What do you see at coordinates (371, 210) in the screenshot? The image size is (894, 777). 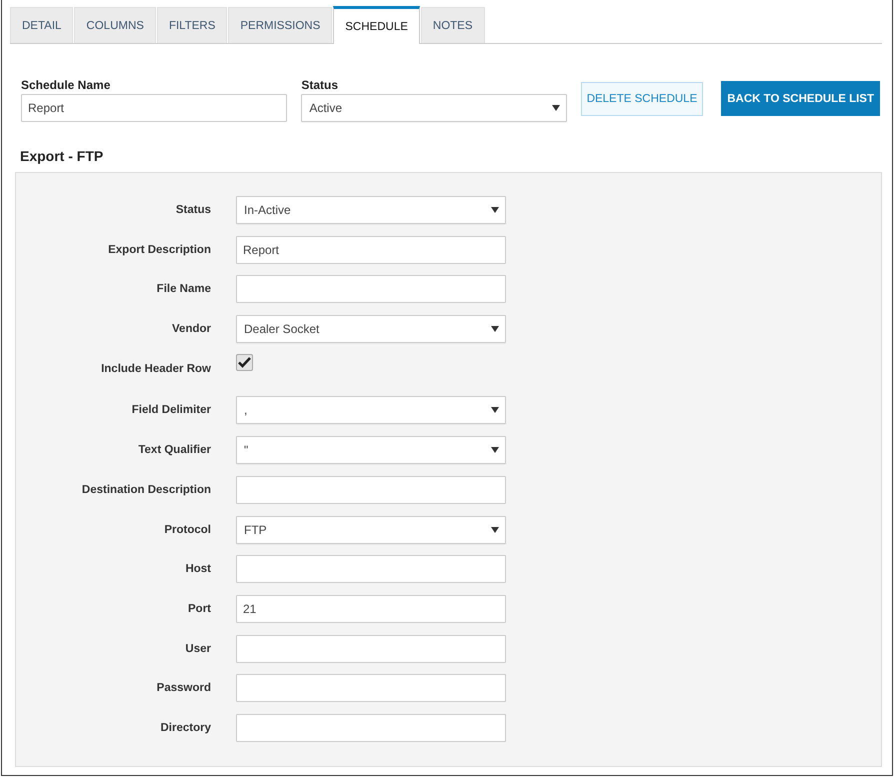 I see `select-field: In-Active` at bounding box center [371, 210].